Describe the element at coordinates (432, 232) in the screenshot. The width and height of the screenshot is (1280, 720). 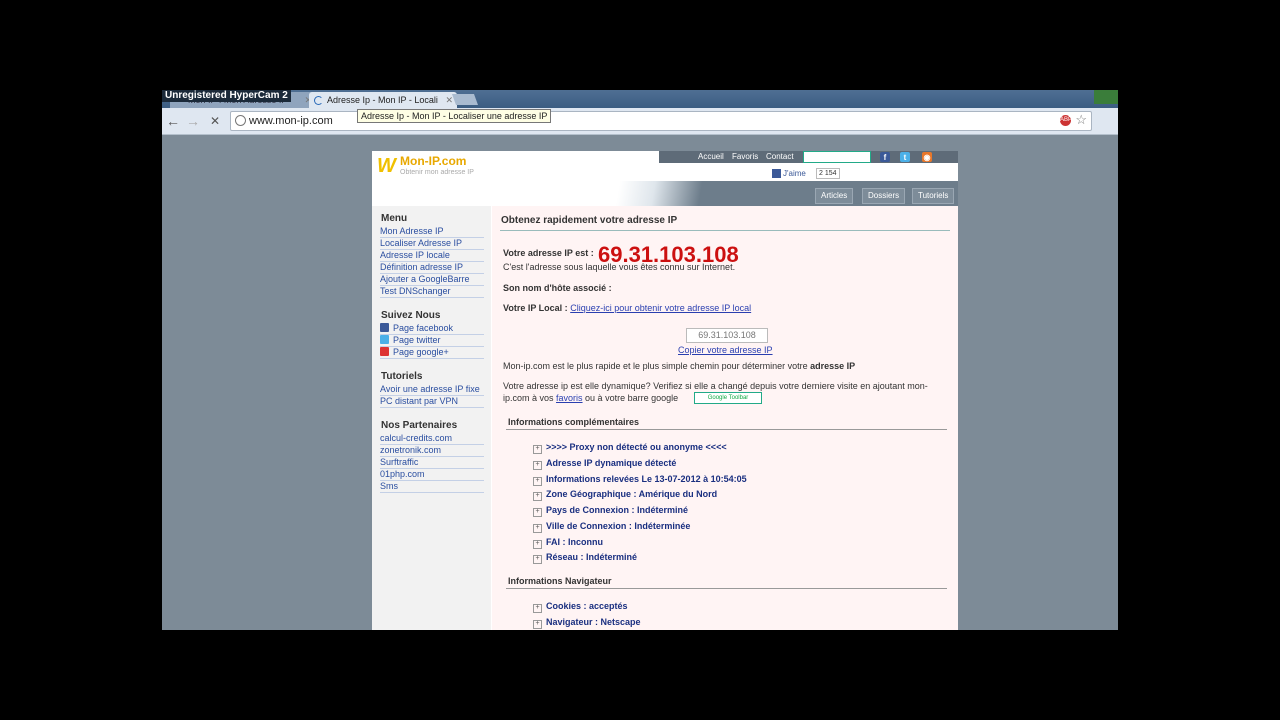
I see `sidebar-item-mon-adresse-ip: Mon Adresse IP` at that location.